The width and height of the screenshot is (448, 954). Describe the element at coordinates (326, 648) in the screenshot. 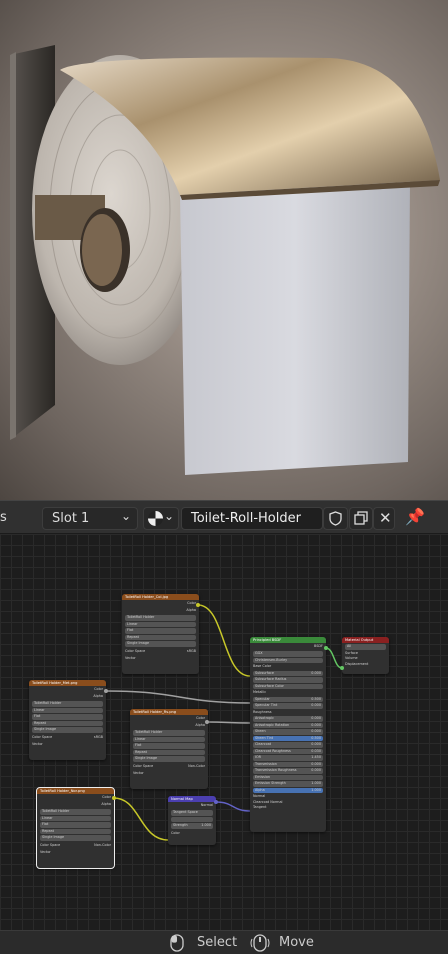

I see `socket-out-bsdf` at that location.